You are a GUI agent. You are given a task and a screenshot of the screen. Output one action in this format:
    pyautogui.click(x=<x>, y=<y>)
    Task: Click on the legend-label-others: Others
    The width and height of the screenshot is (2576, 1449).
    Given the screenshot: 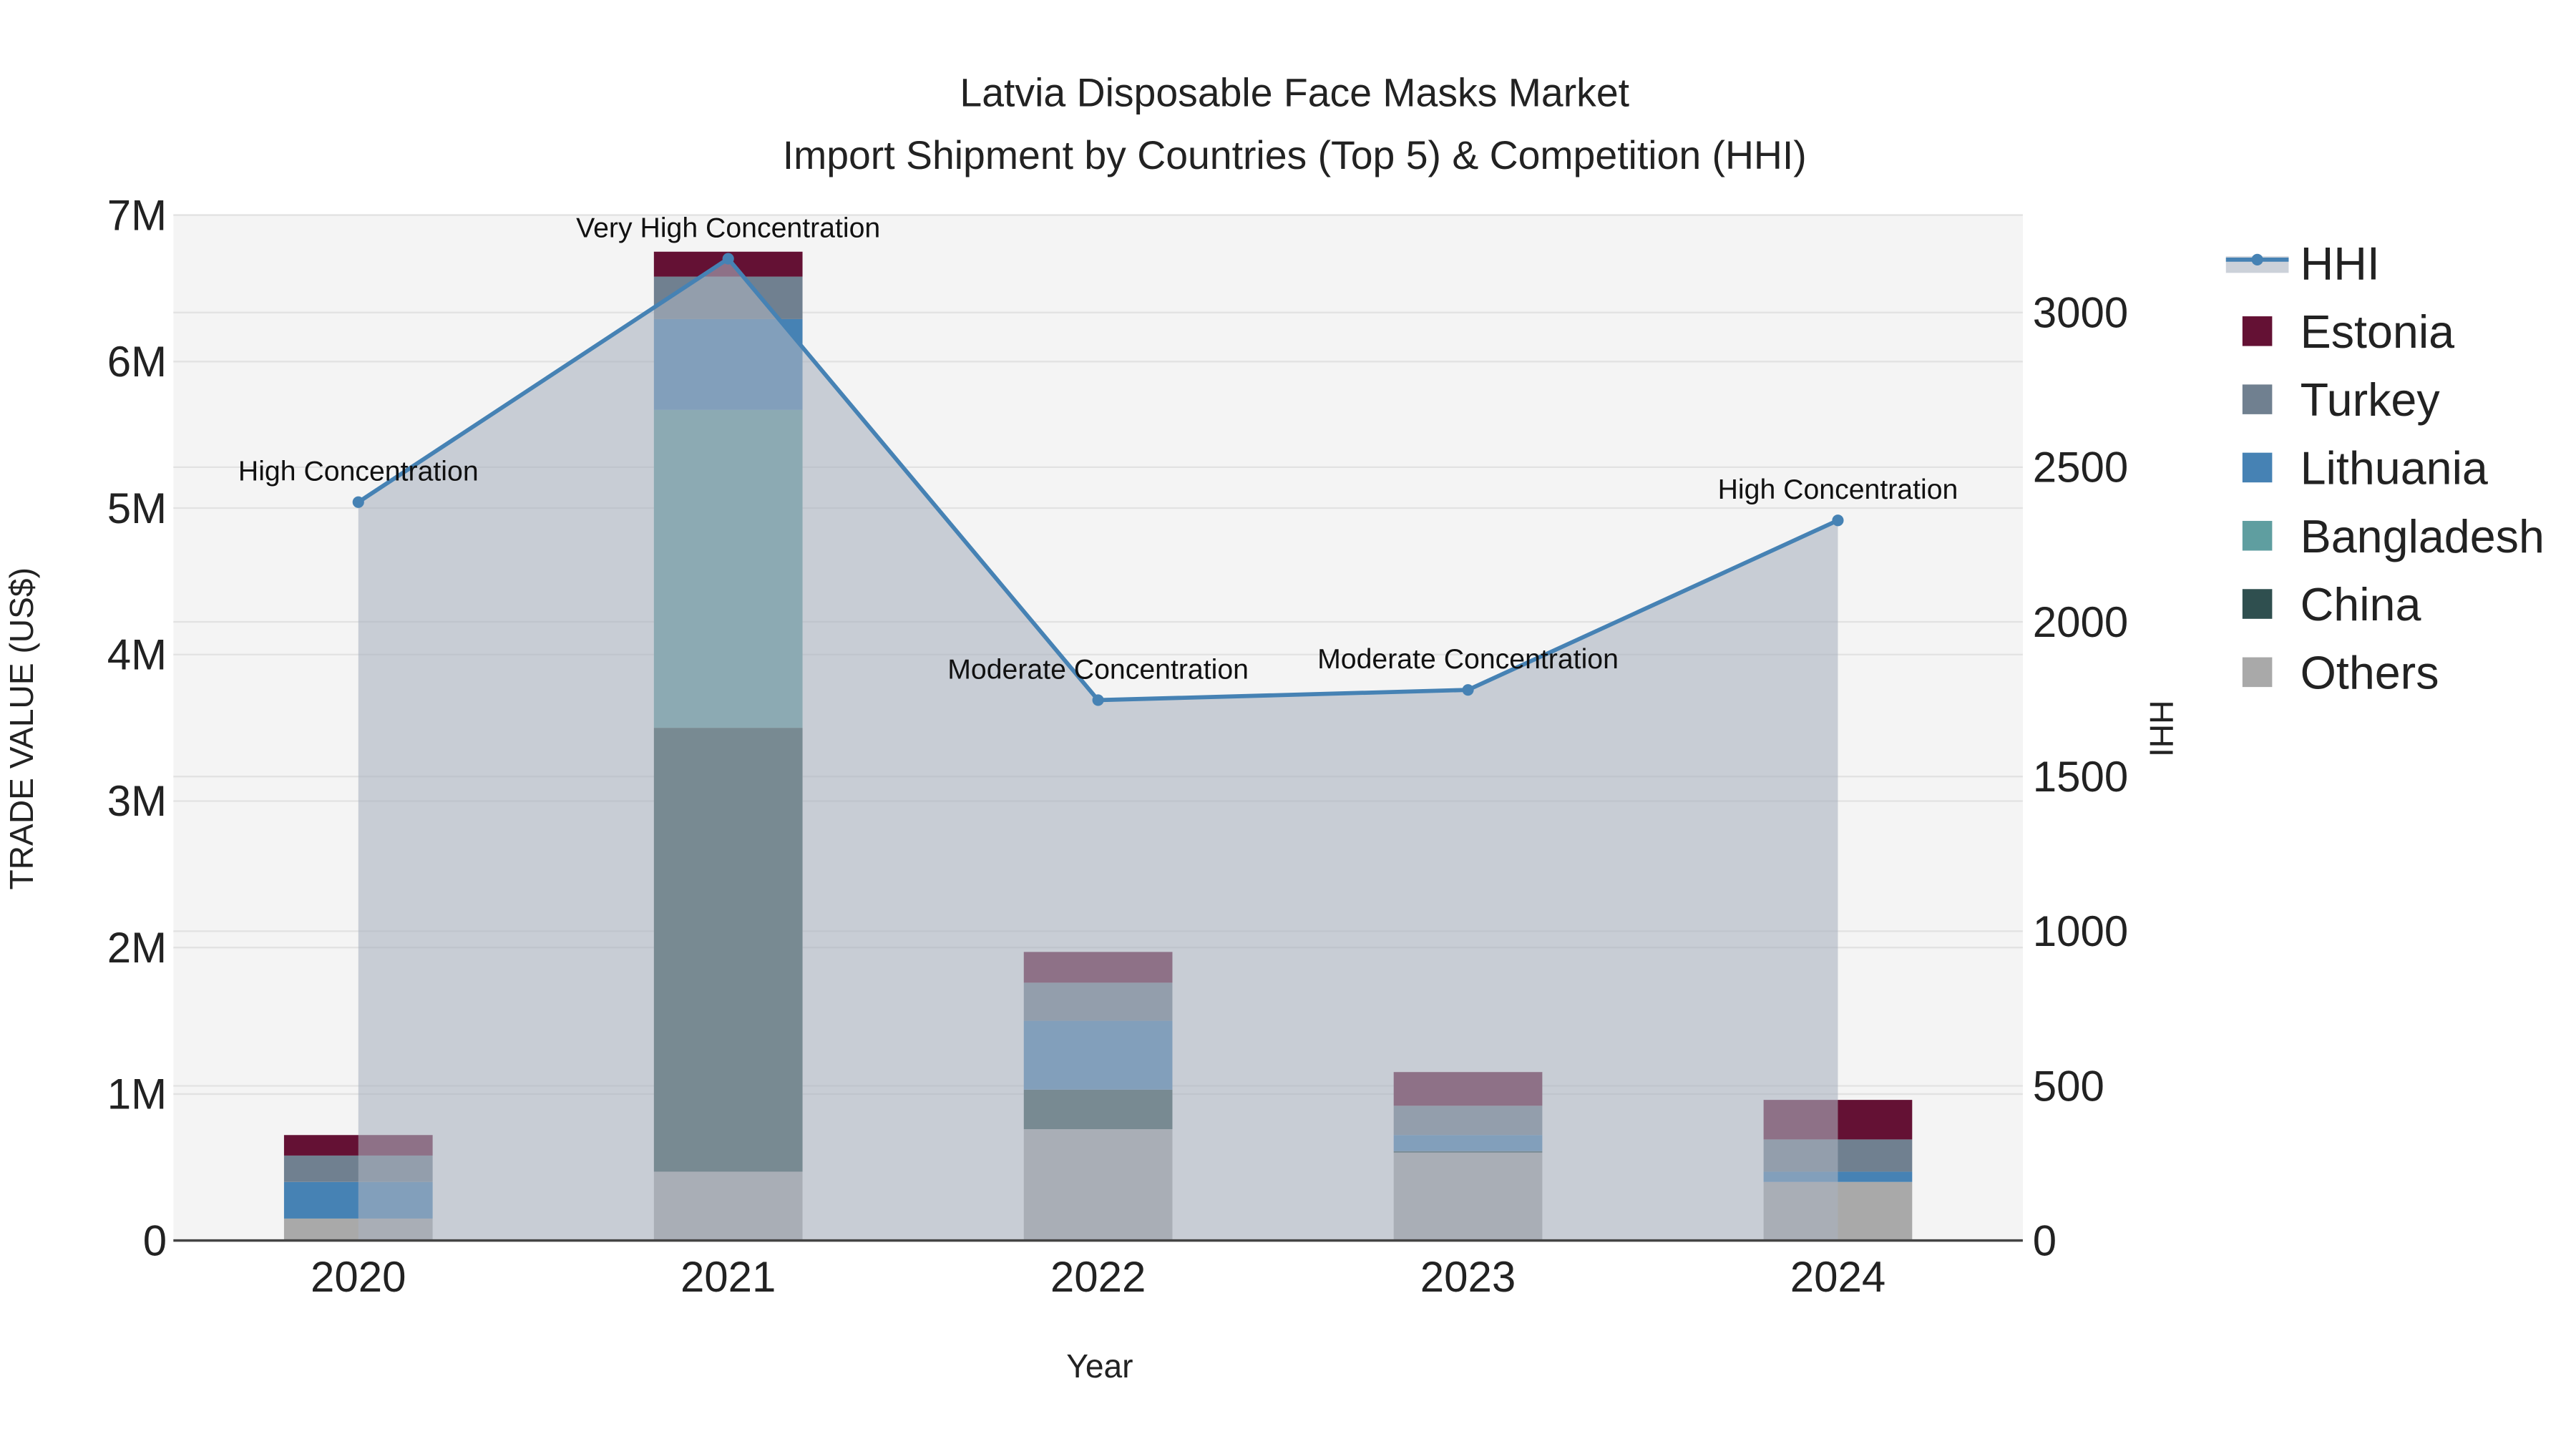 What is the action you would take?
    pyautogui.click(x=2370, y=672)
    